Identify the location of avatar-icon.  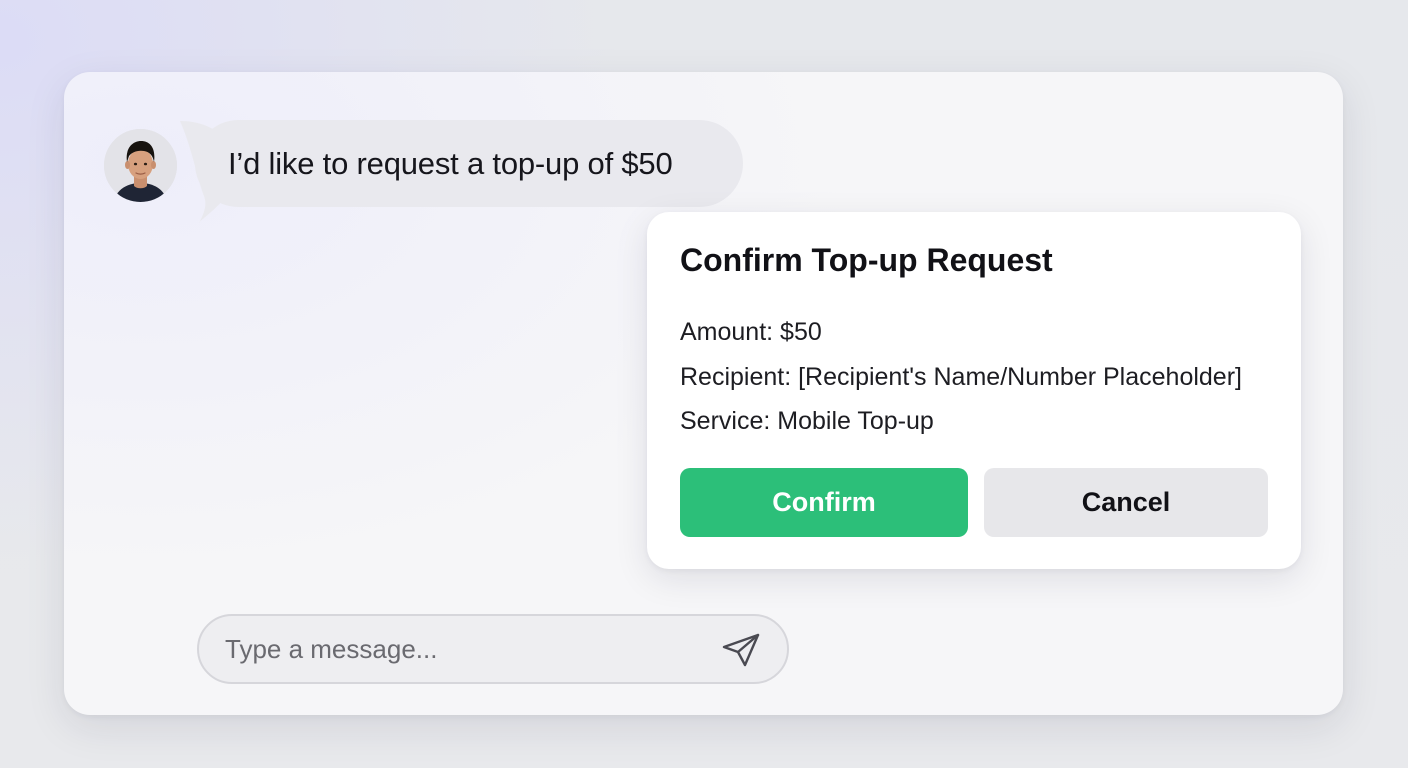
(140, 165).